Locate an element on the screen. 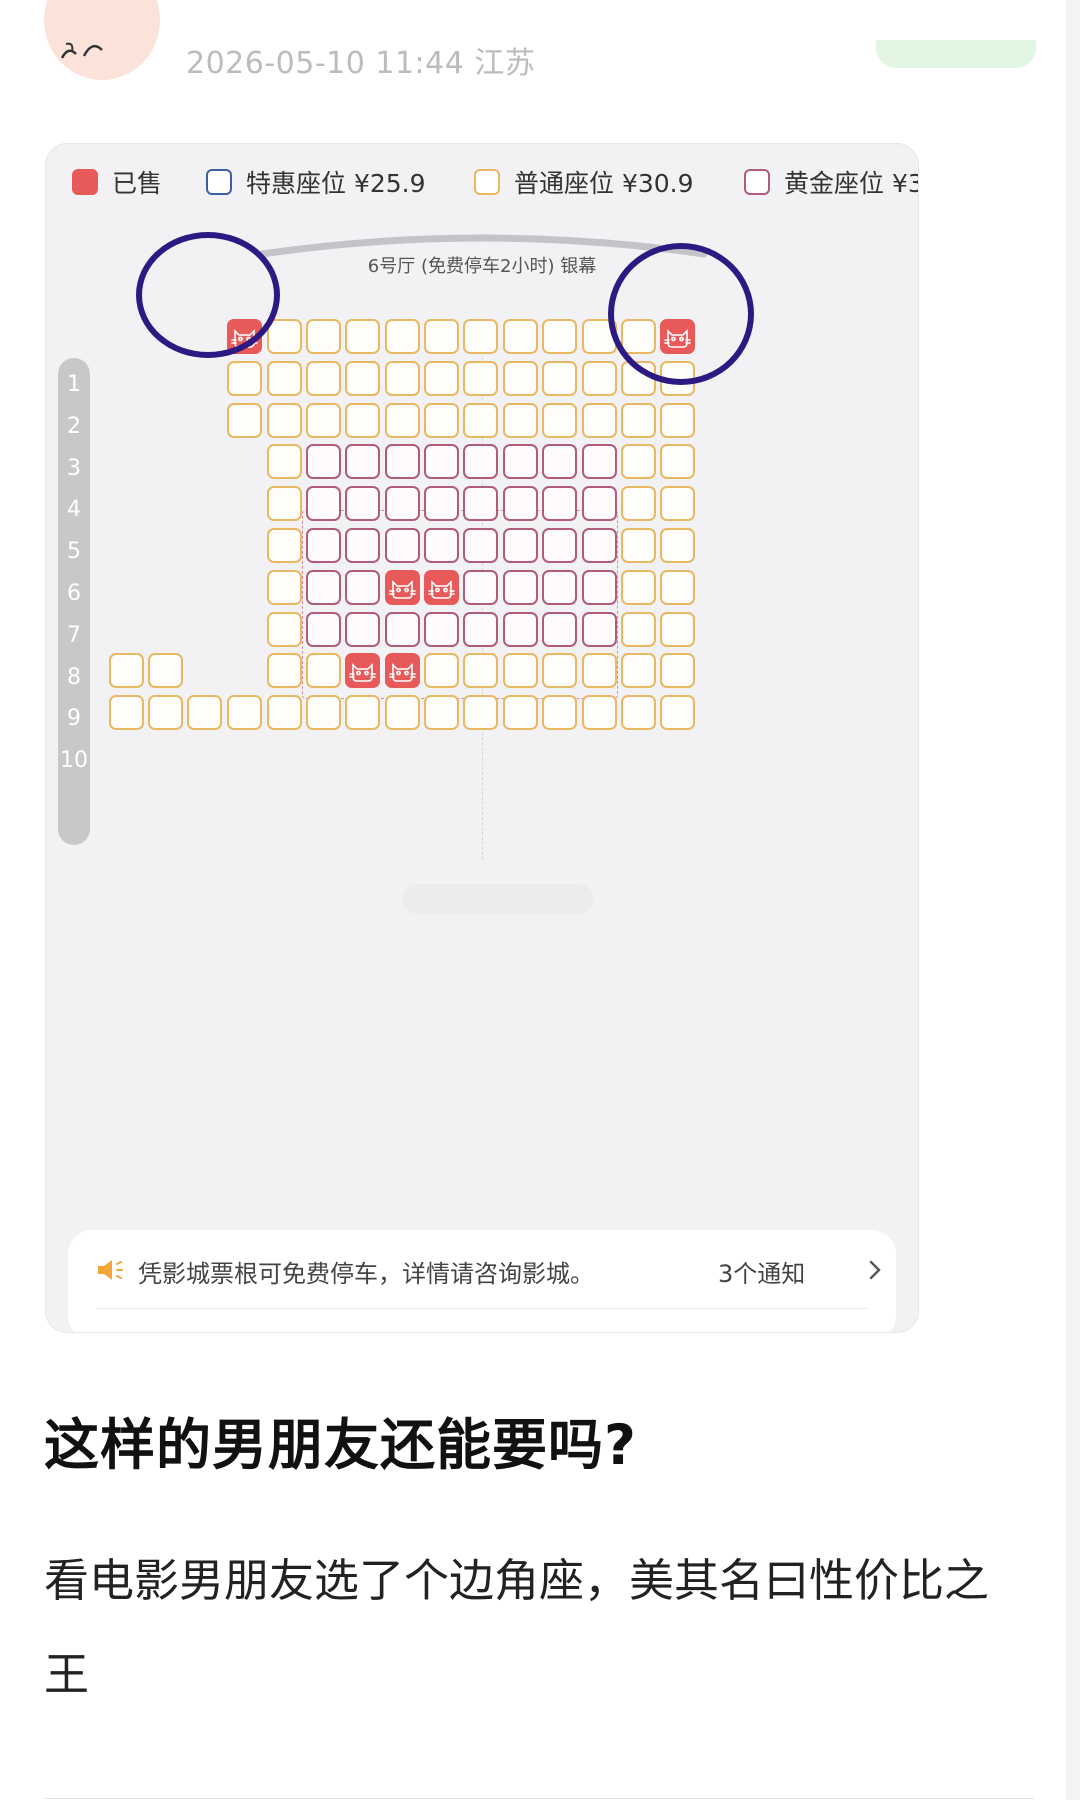 This screenshot has width=1080, height=1800. notice-count: 3个通知 is located at coordinates (761, 1271).